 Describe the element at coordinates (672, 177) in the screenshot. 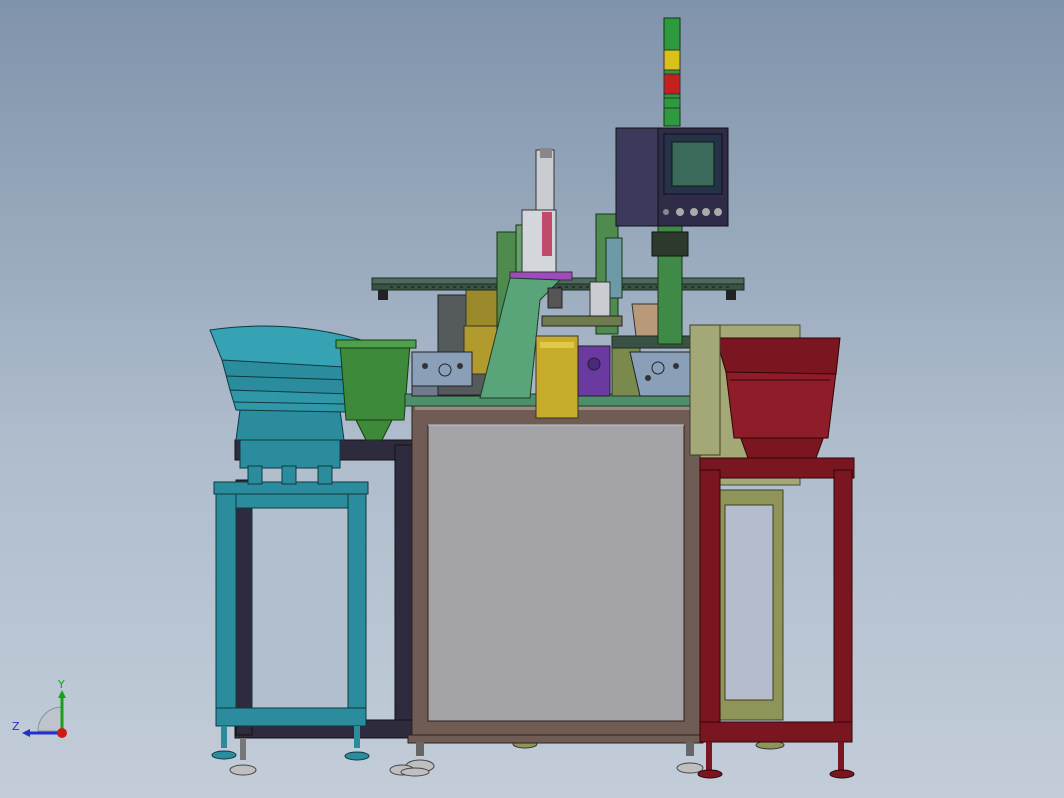

I see `control-box` at that location.